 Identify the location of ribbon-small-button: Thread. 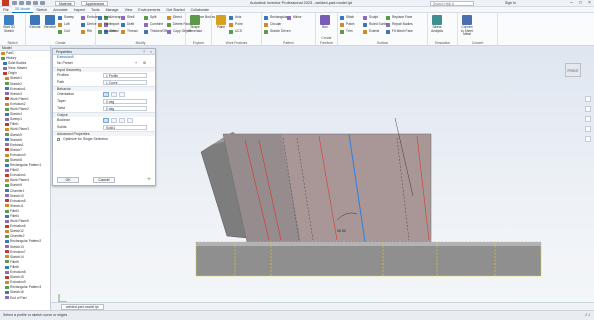
(129, 31).